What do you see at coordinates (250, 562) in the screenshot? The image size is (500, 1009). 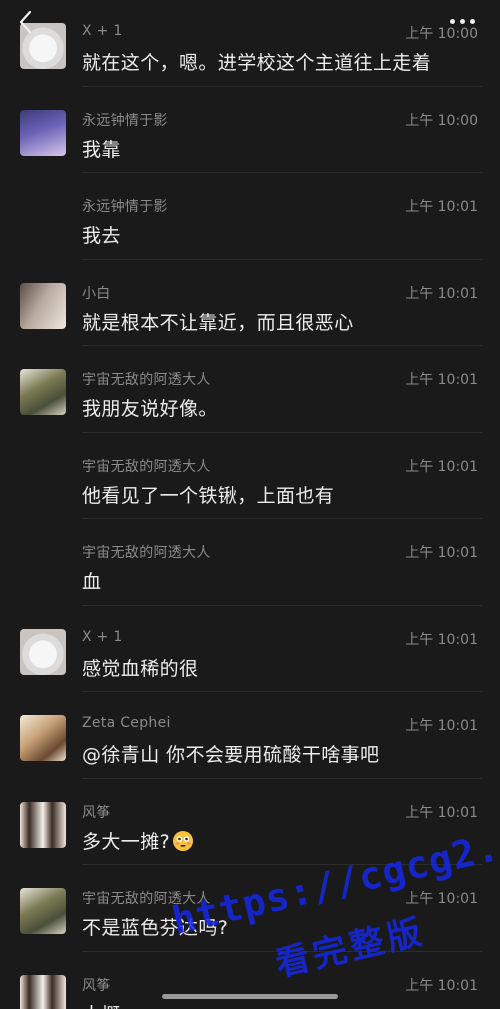 I see `message-row: 宇宙无敌的阿透大人 上午 10:01 血` at bounding box center [250, 562].